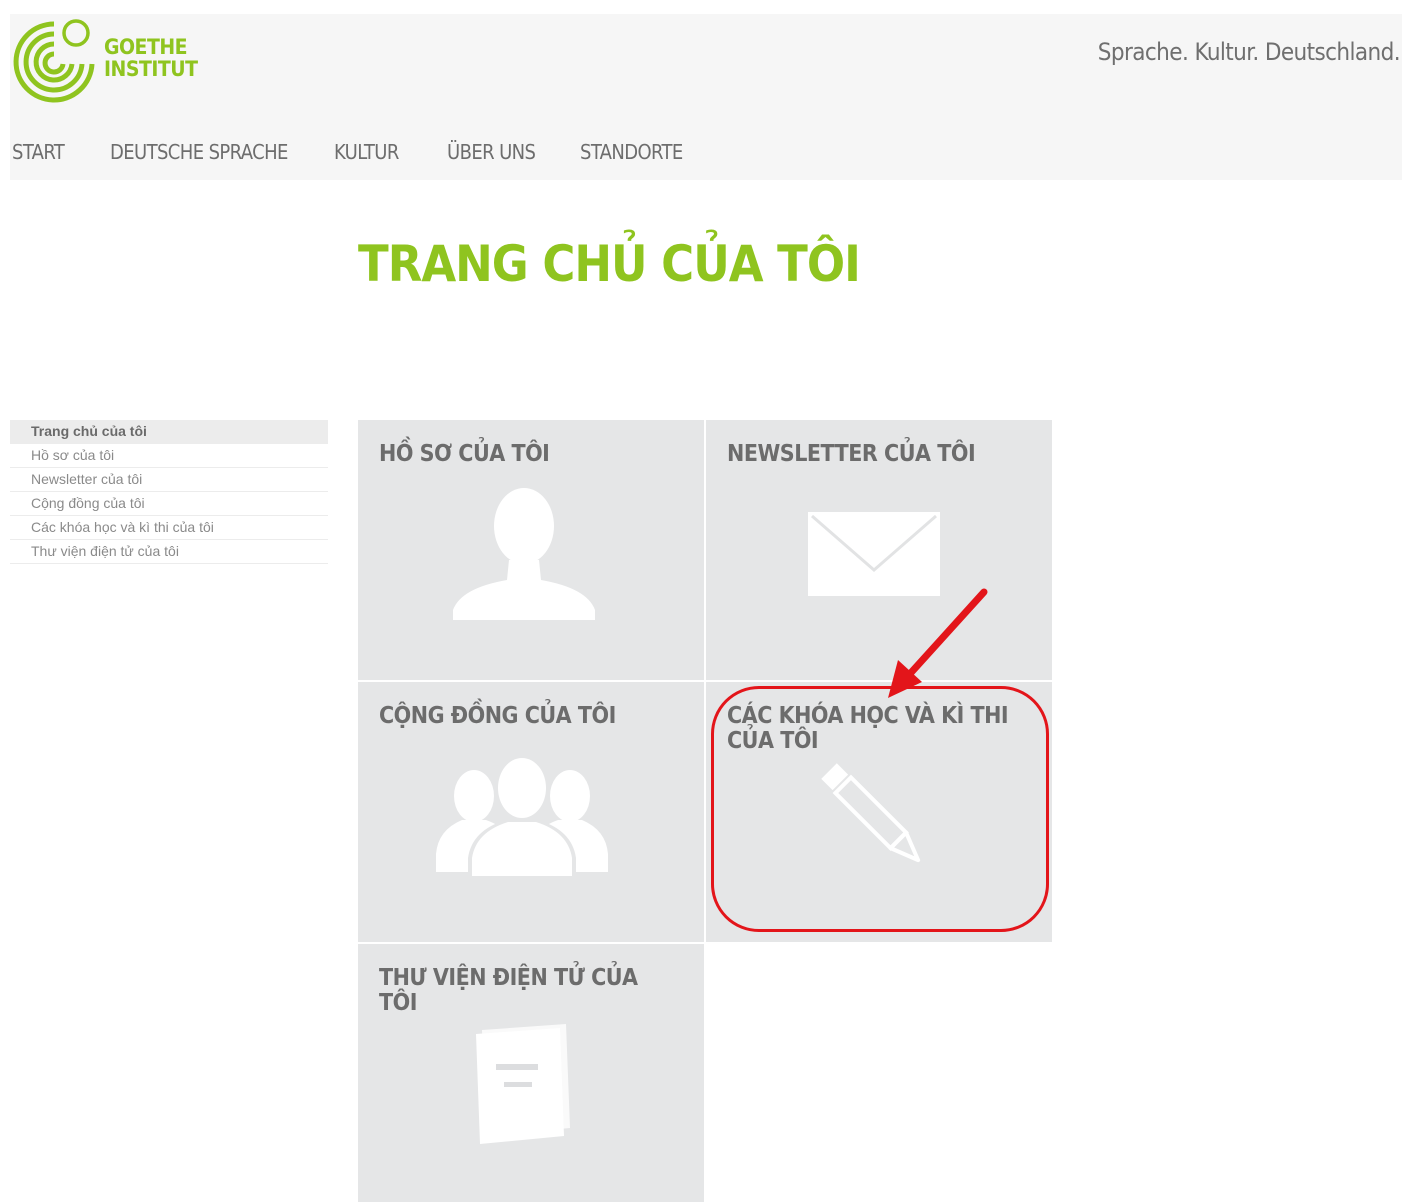  What do you see at coordinates (522, 818) in the screenshot?
I see `community-icon` at bounding box center [522, 818].